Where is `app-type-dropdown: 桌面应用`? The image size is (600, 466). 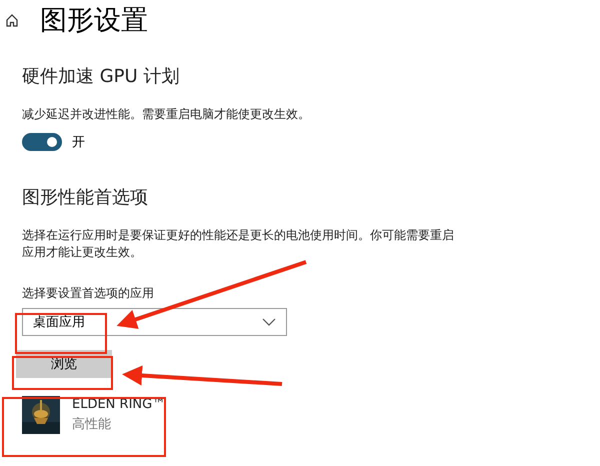 app-type-dropdown: 桌面应用 is located at coordinates (154, 322).